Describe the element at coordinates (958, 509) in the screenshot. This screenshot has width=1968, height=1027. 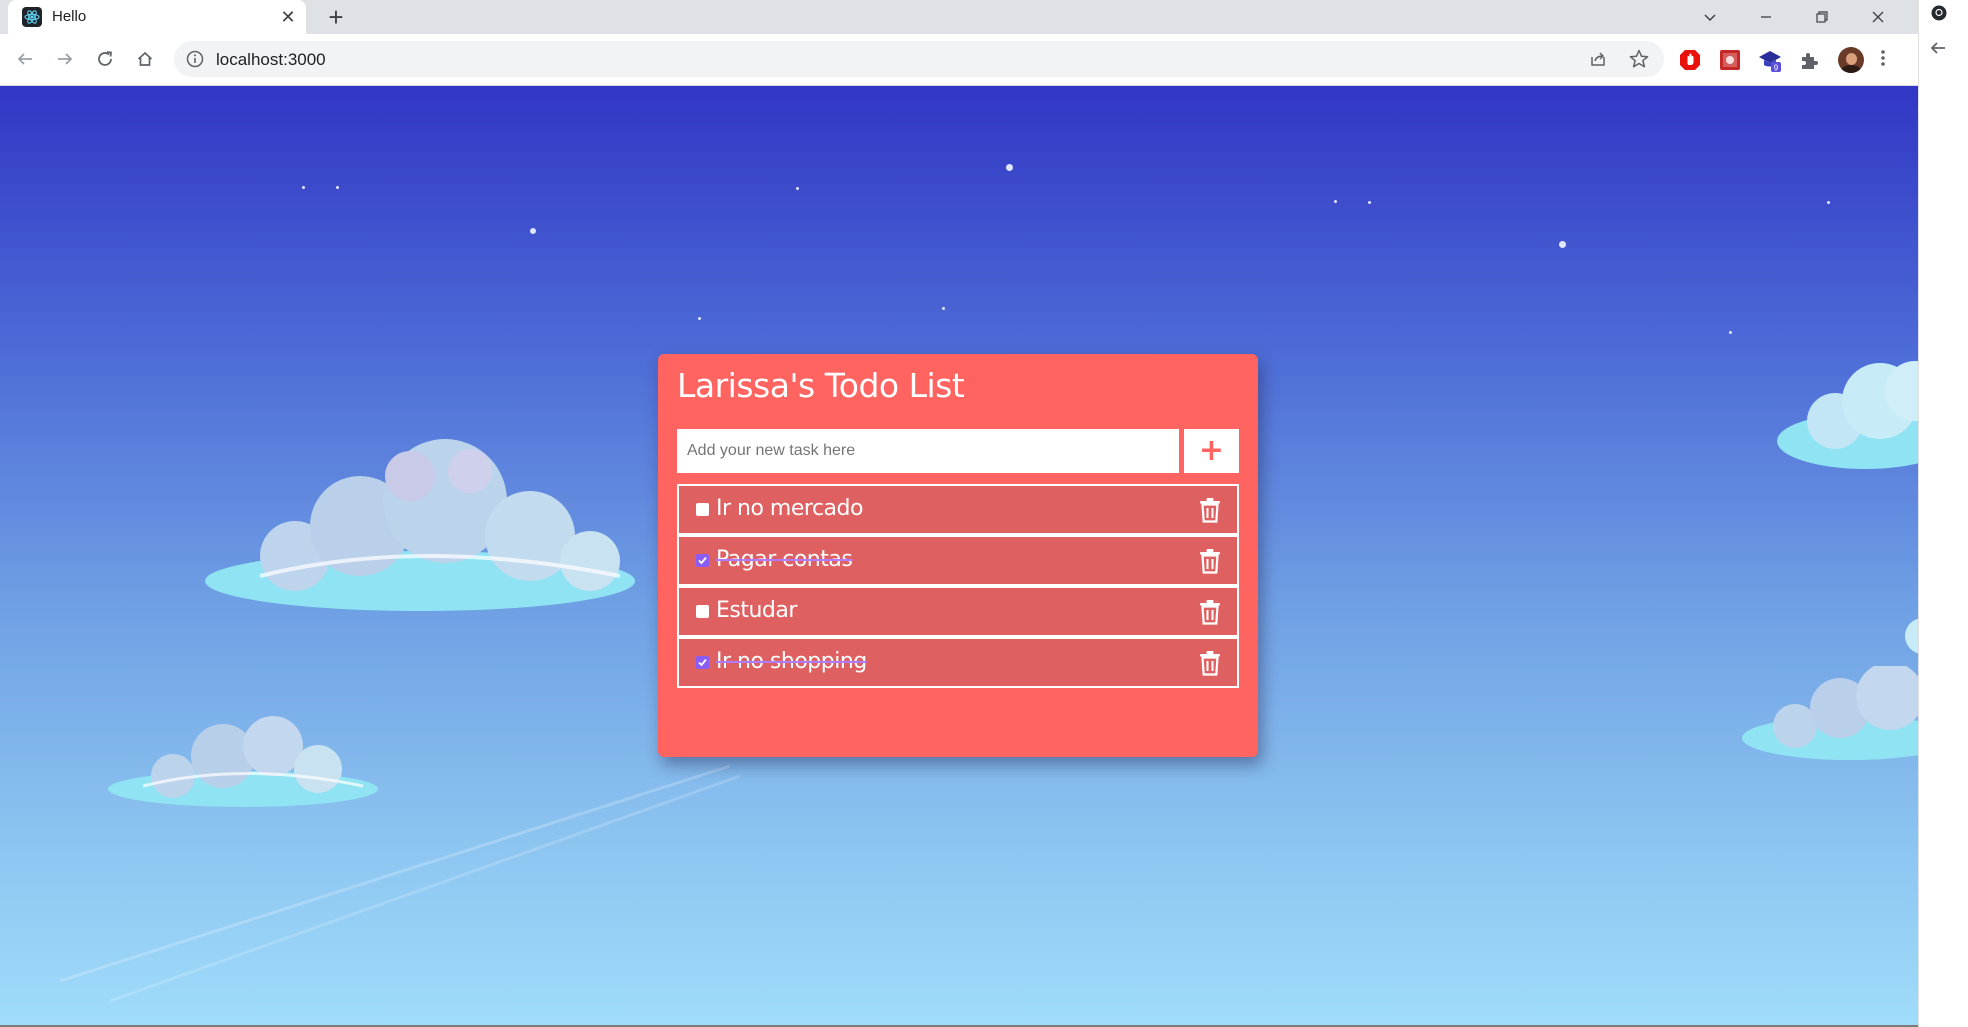
I see `todo-item: Ir no mercado` at that location.